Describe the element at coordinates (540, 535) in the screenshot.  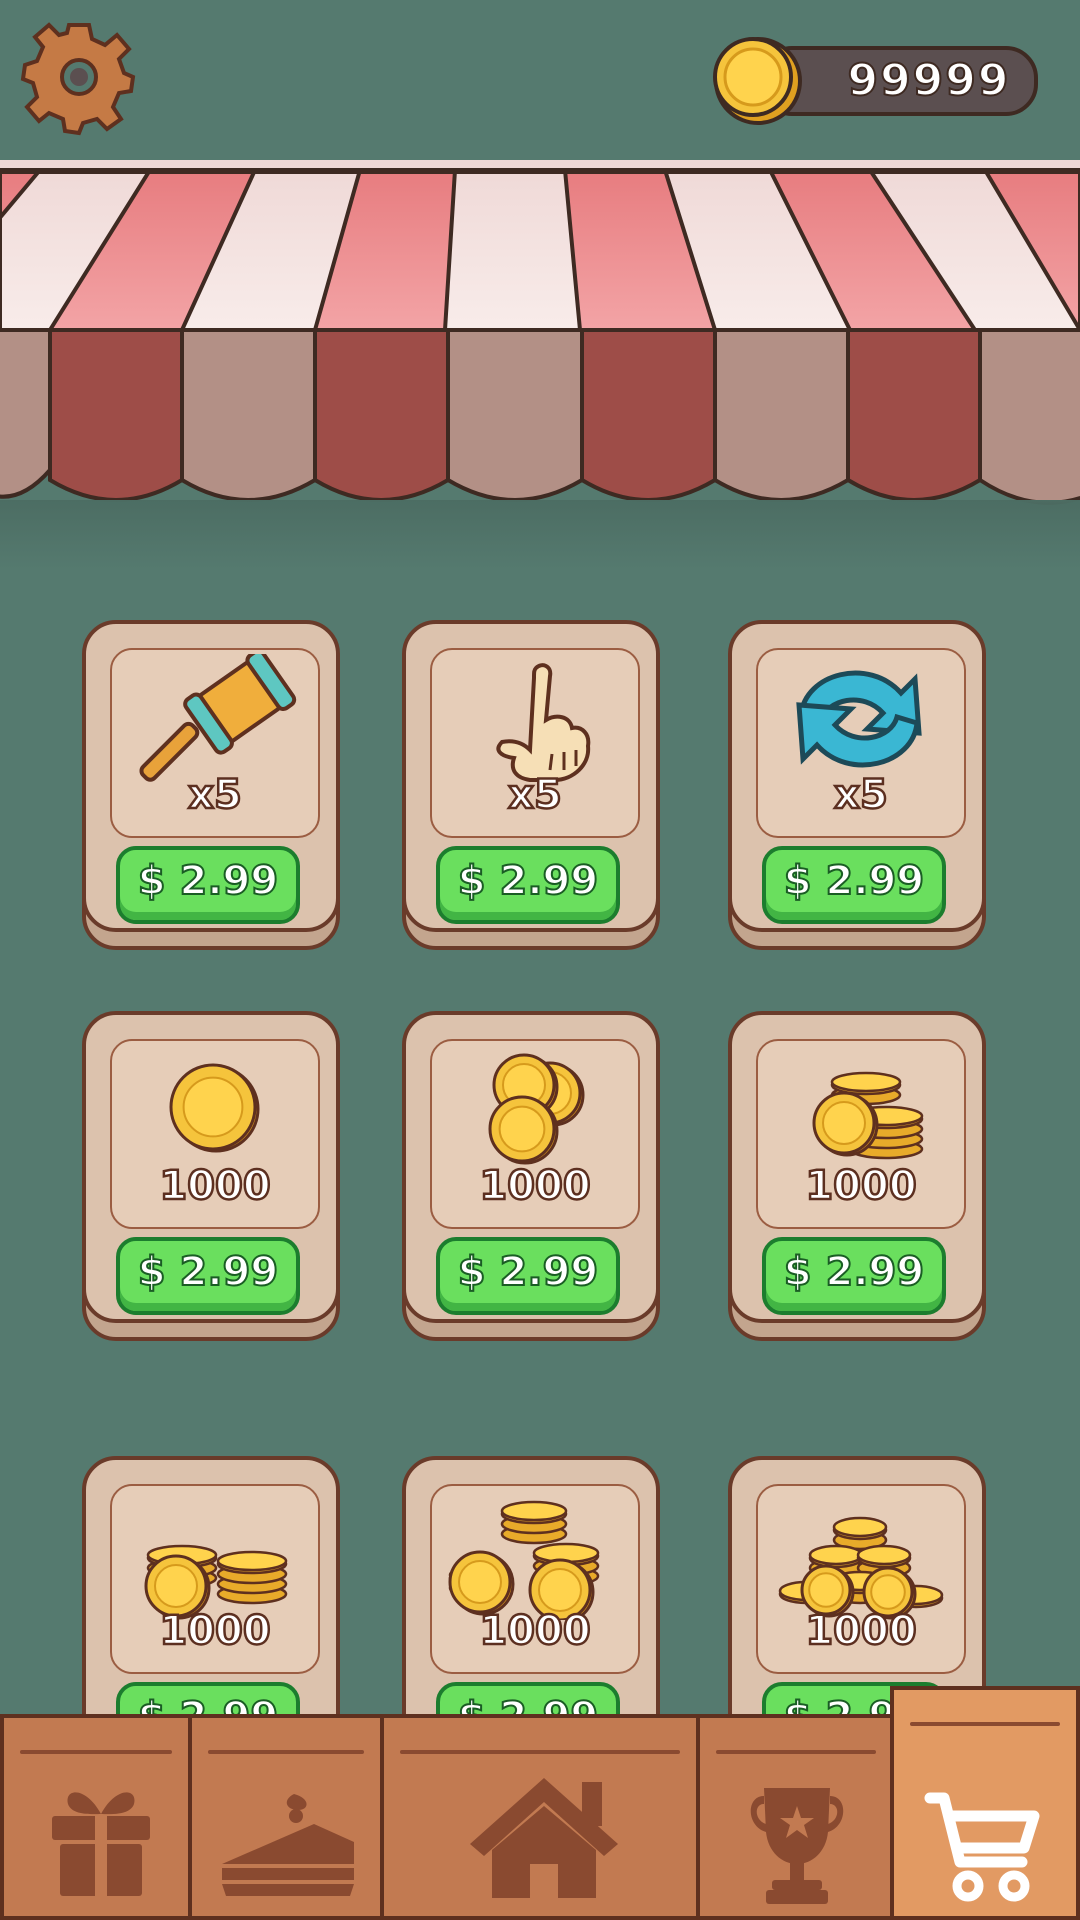
I see `awning-shadow` at that location.